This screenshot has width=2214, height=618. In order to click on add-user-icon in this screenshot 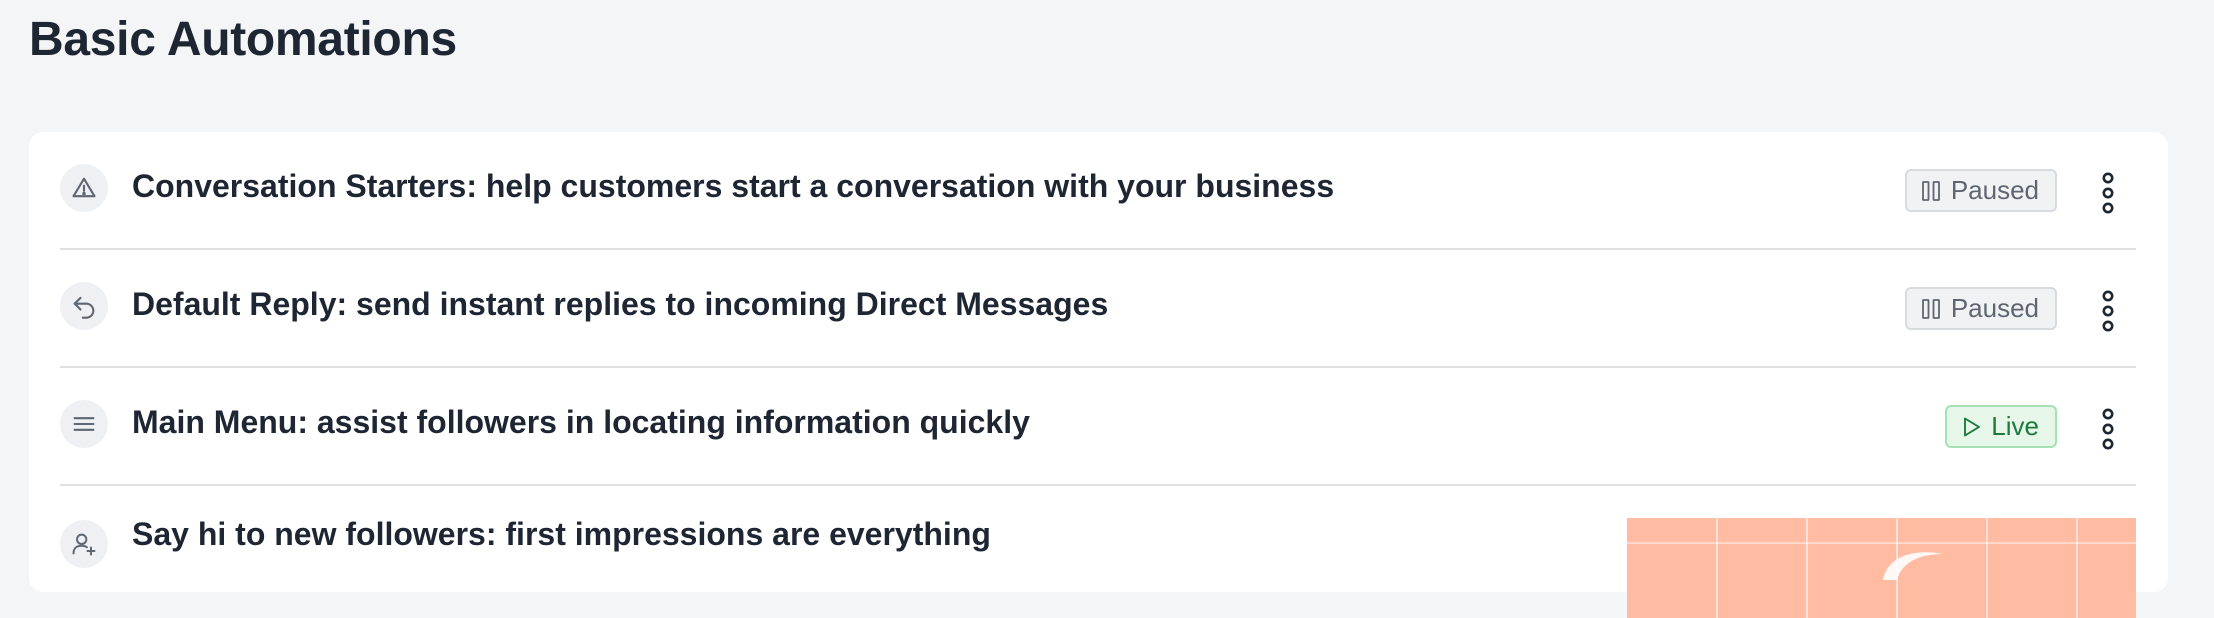, I will do `click(84, 544)`.